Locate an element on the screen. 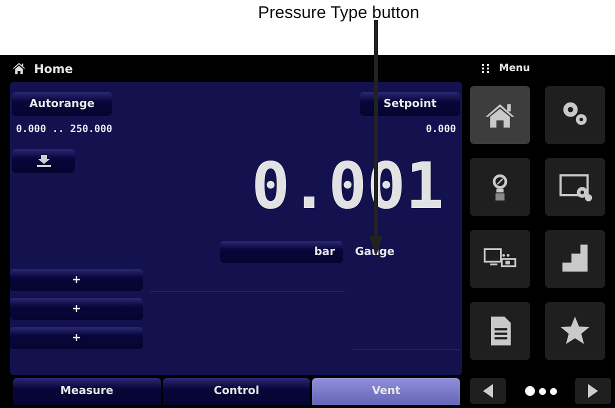 Image resolution: width=615 pixels, height=408 pixels. download-button is located at coordinates (43, 161).